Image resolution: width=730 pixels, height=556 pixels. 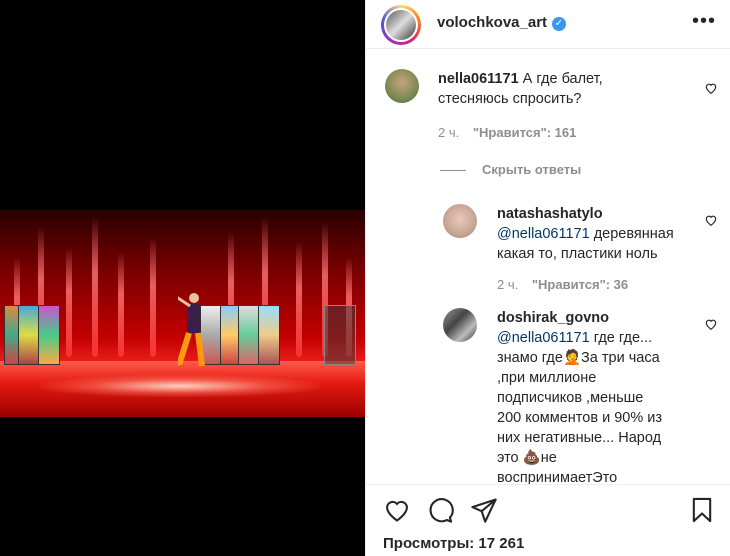 I want to click on send-icon, so click(x=484, y=510).